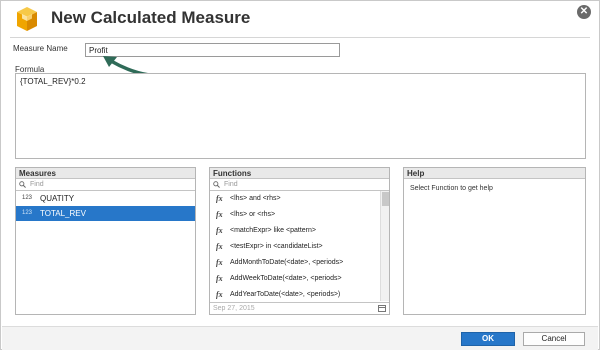  I want to click on measures-panel: Measures Find 123 QUATITY 123 TOTAL_REV, so click(105, 241).